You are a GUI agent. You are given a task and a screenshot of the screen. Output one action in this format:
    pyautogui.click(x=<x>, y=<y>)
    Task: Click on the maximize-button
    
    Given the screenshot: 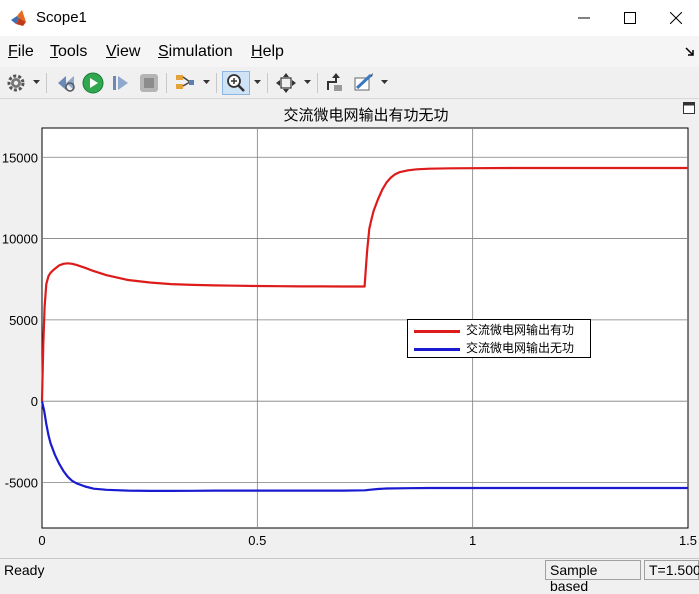 What is the action you would take?
    pyautogui.click(x=630, y=18)
    